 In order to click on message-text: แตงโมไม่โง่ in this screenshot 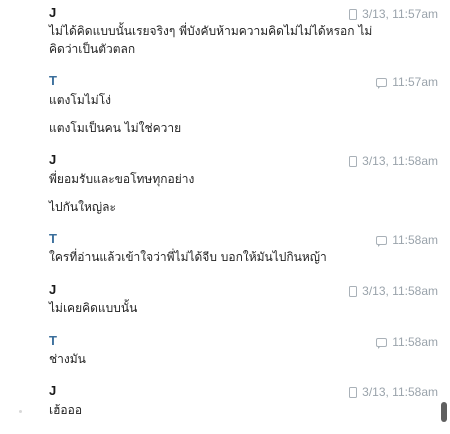, I will do `click(80, 100)`.